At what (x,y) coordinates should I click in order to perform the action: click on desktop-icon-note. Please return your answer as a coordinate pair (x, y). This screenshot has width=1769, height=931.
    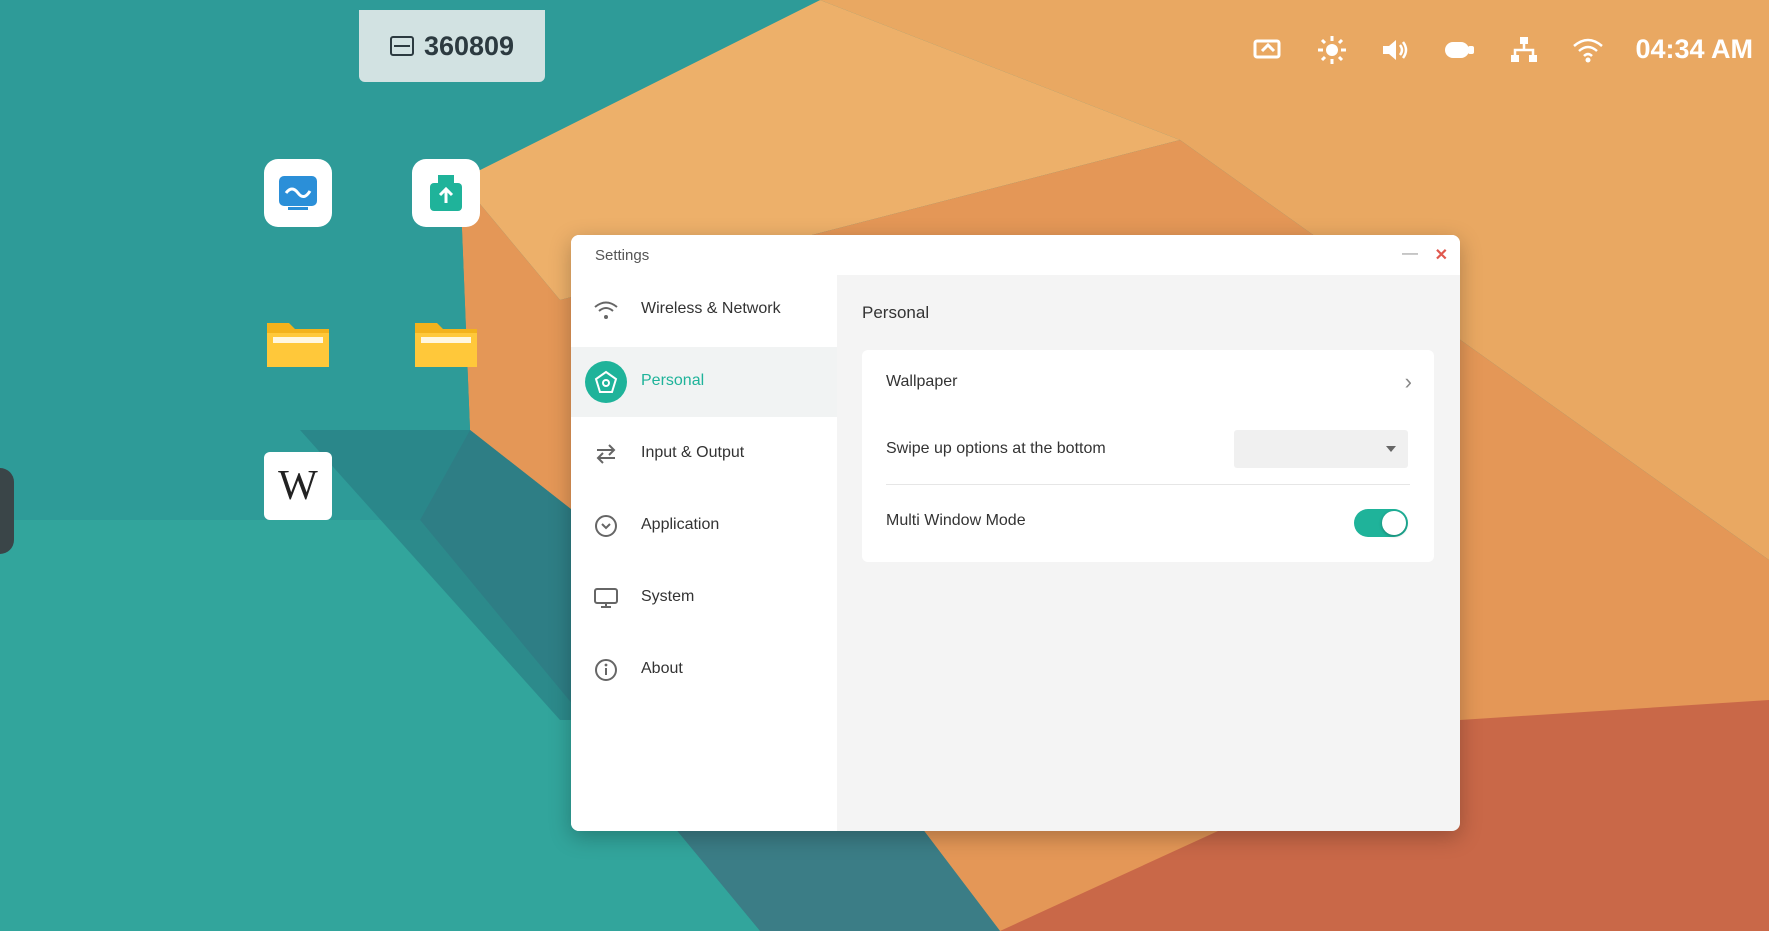
    Looking at the image, I should click on (298, 193).